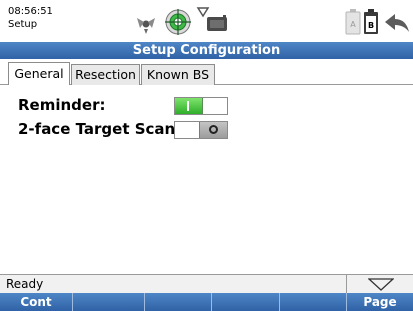 The width and height of the screenshot is (413, 311). I want to click on reminder-toggle, so click(201, 106).